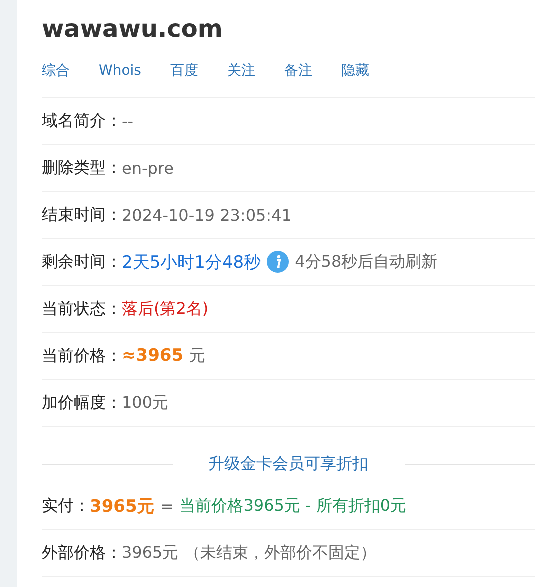 The height and width of the screenshot is (587, 545). What do you see at coordinates (133, 29) in the screenshot?
I see `domain-title: wawawu.com` at bounding box center [133, 29].